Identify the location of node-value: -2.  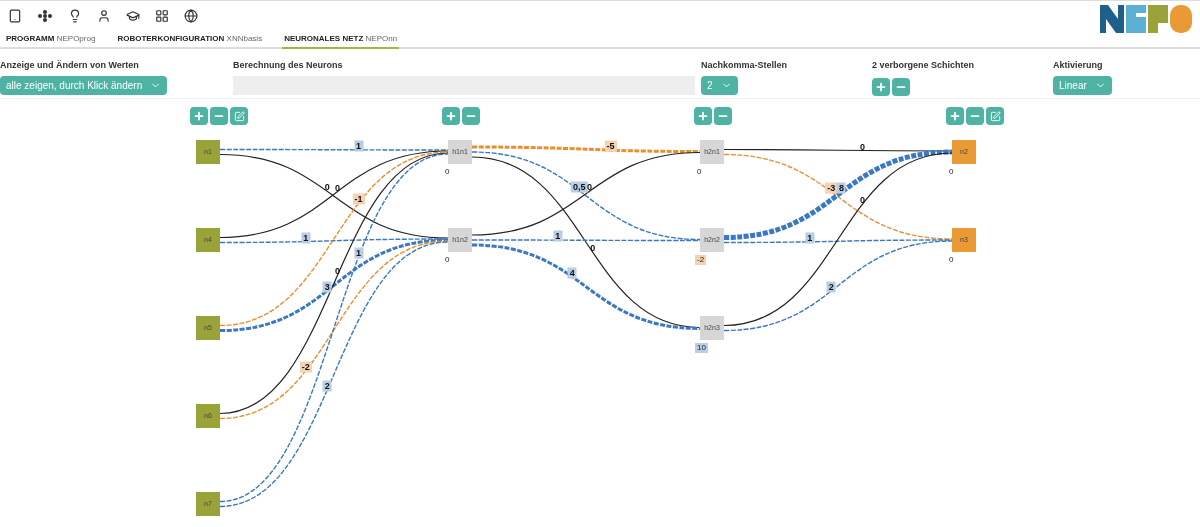
(701, 260).